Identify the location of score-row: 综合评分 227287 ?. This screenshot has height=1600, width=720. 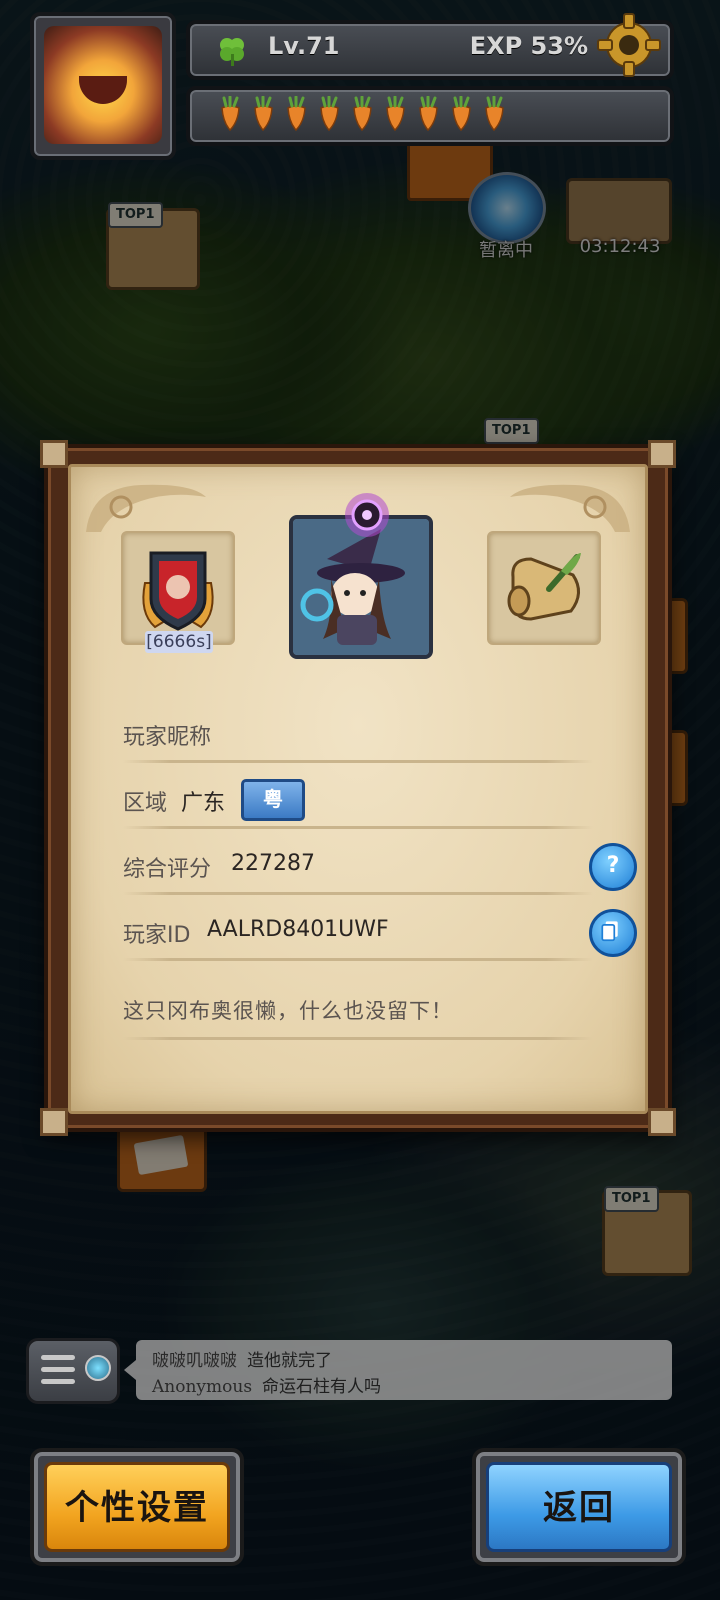
(380, 867).